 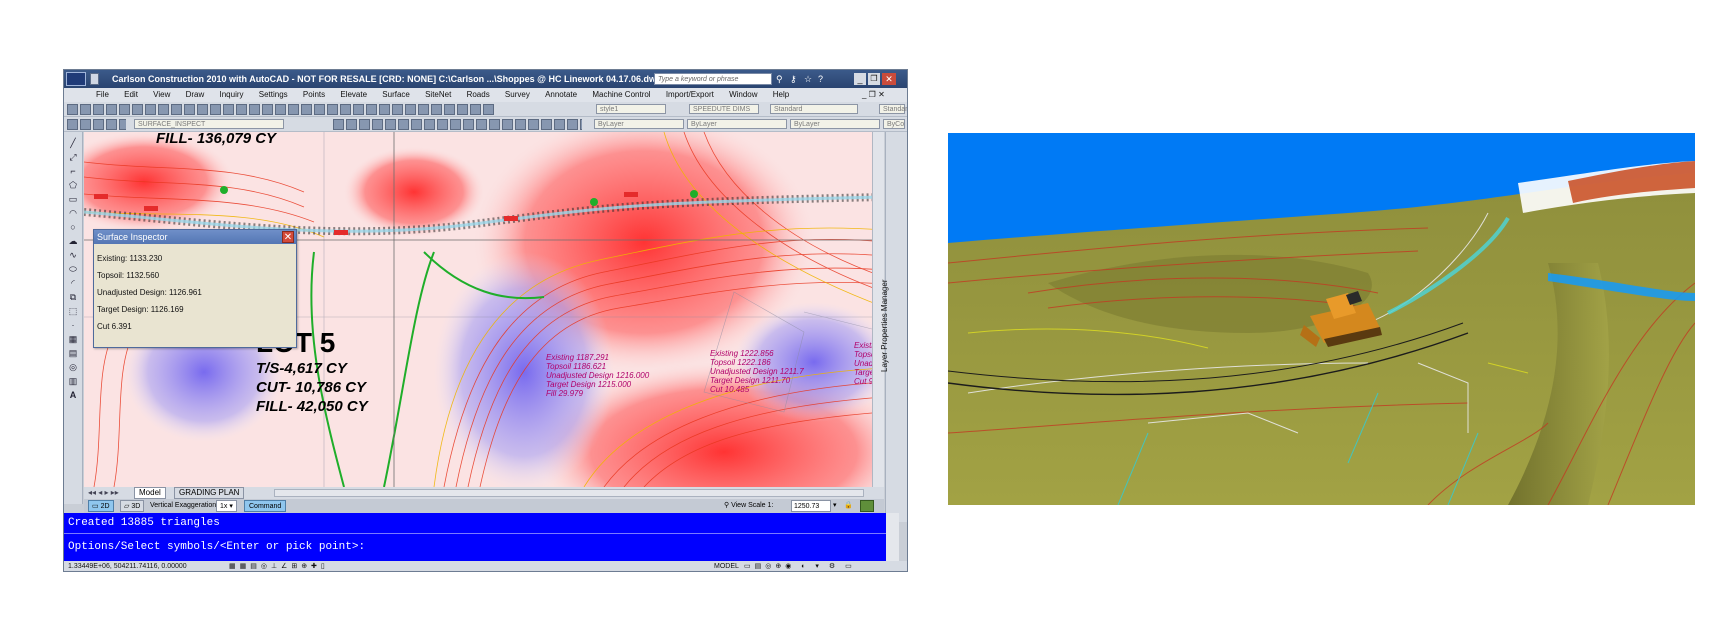 I want to click on mdi-controls: _ ❐ ✕, so click(x=873, y=95).